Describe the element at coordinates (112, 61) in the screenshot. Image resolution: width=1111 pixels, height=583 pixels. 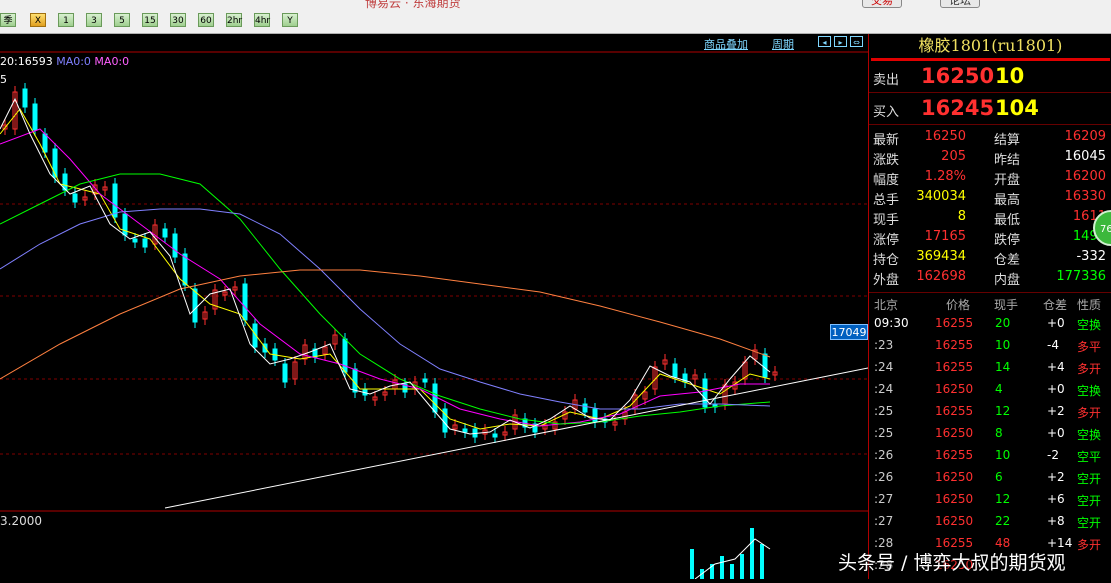
I see `ma-third-label: MA0:0` at that location.